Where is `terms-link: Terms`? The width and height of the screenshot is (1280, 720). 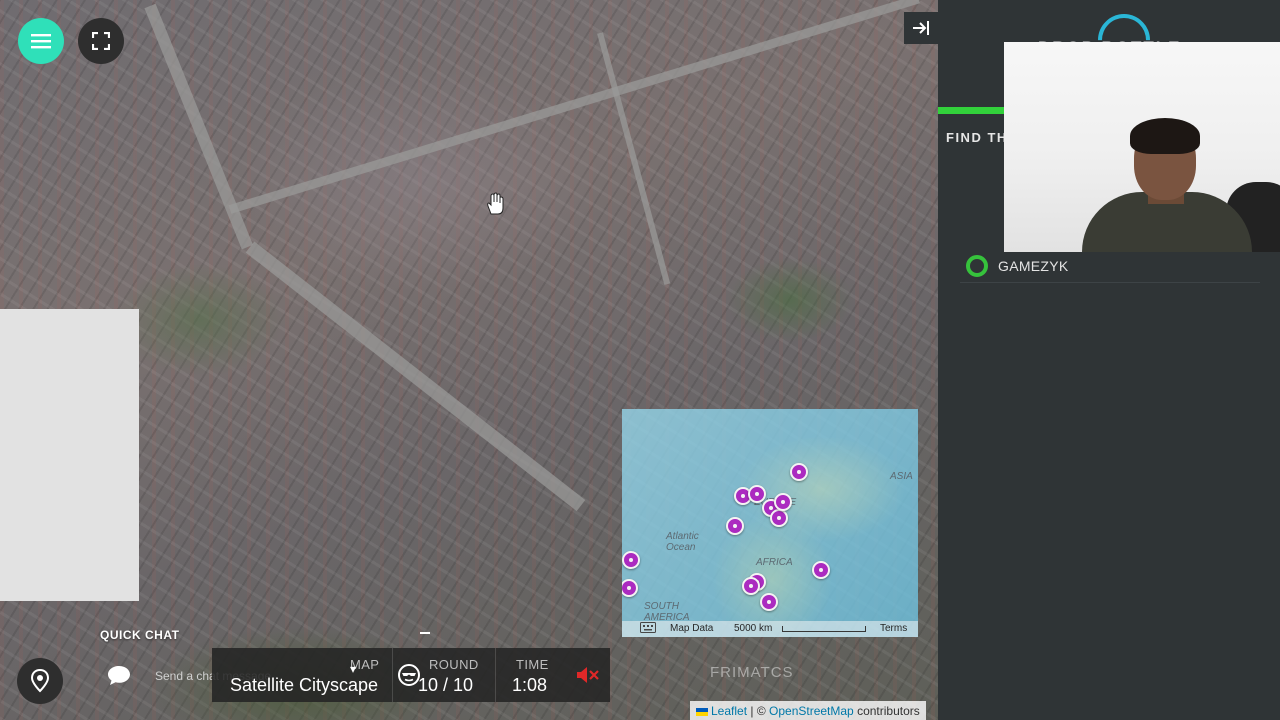 terms-link: Terms is located at coordinates (893, 628).